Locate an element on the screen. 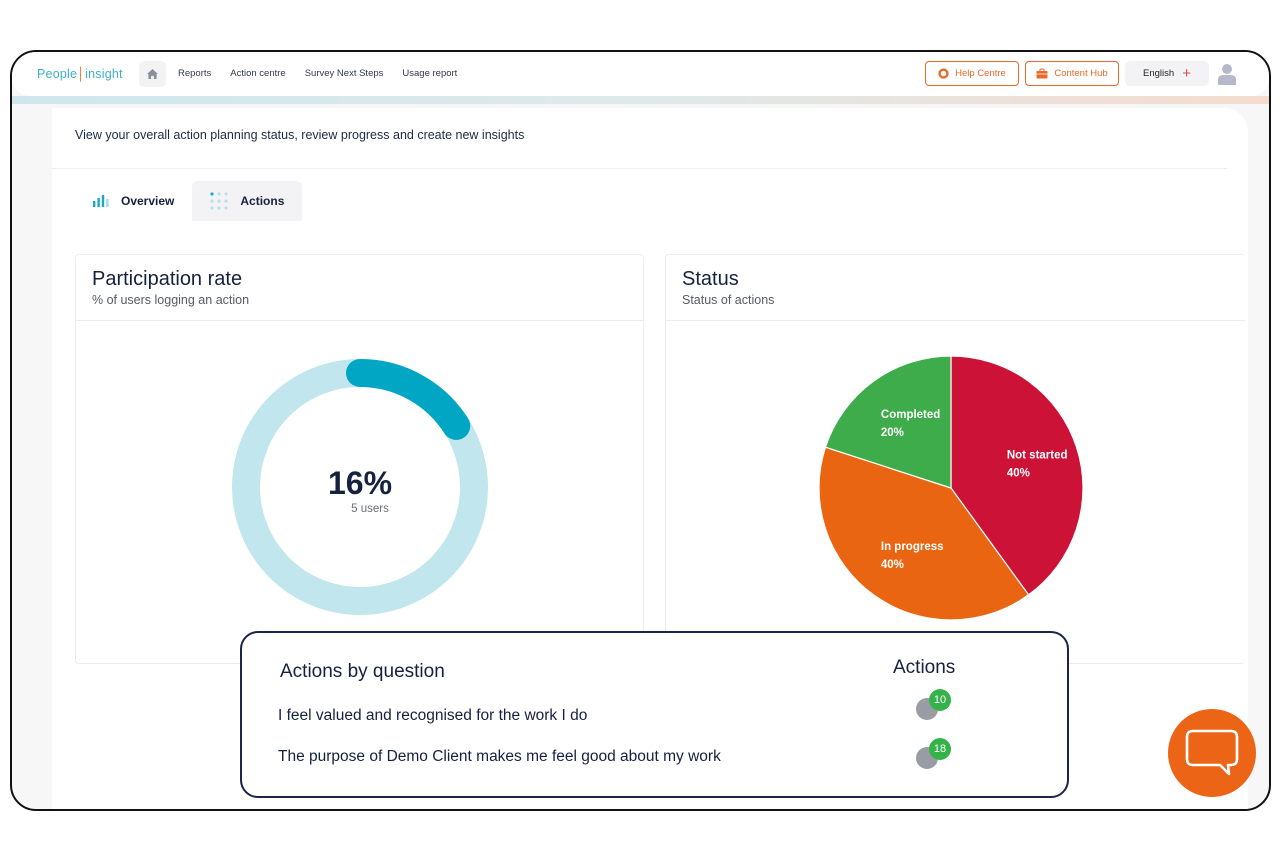 Image resolution: width=1282 pixels, height=862 pixels. view-tabs: Overview Actions is located at coordinates (189, 201).